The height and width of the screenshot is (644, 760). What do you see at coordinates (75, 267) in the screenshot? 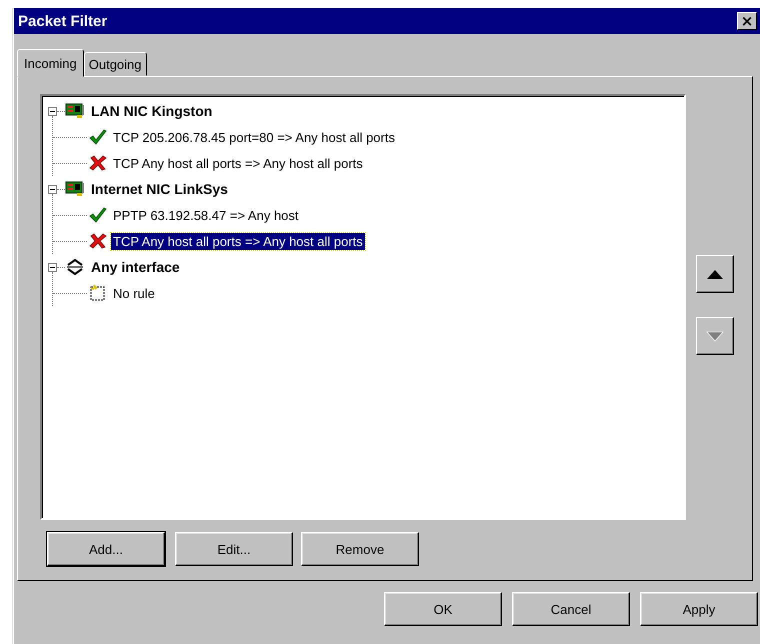
I see `arrows-icon` at bounding box center [75, 267].